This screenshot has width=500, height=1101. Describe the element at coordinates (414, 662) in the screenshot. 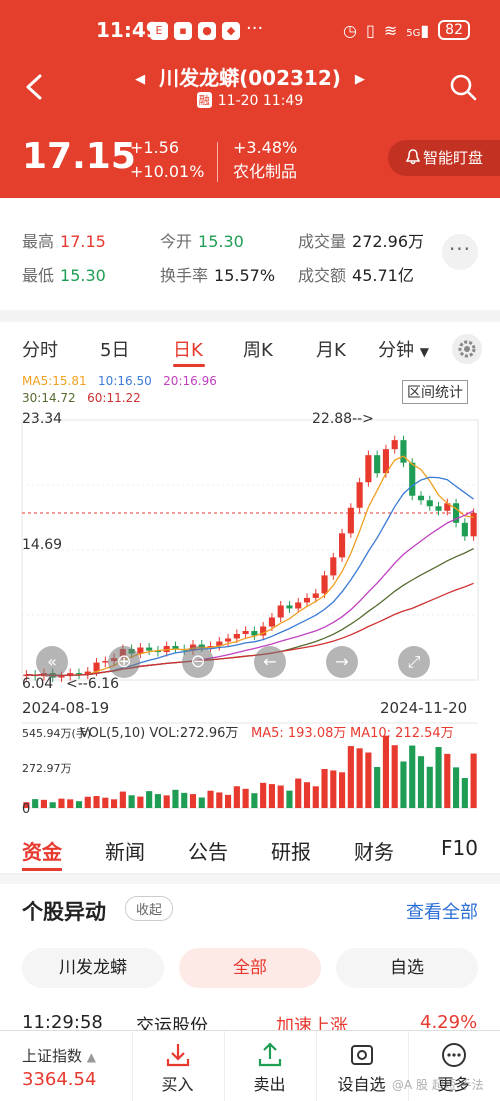

I see `fullscreen-icon: ⤢` at that location.